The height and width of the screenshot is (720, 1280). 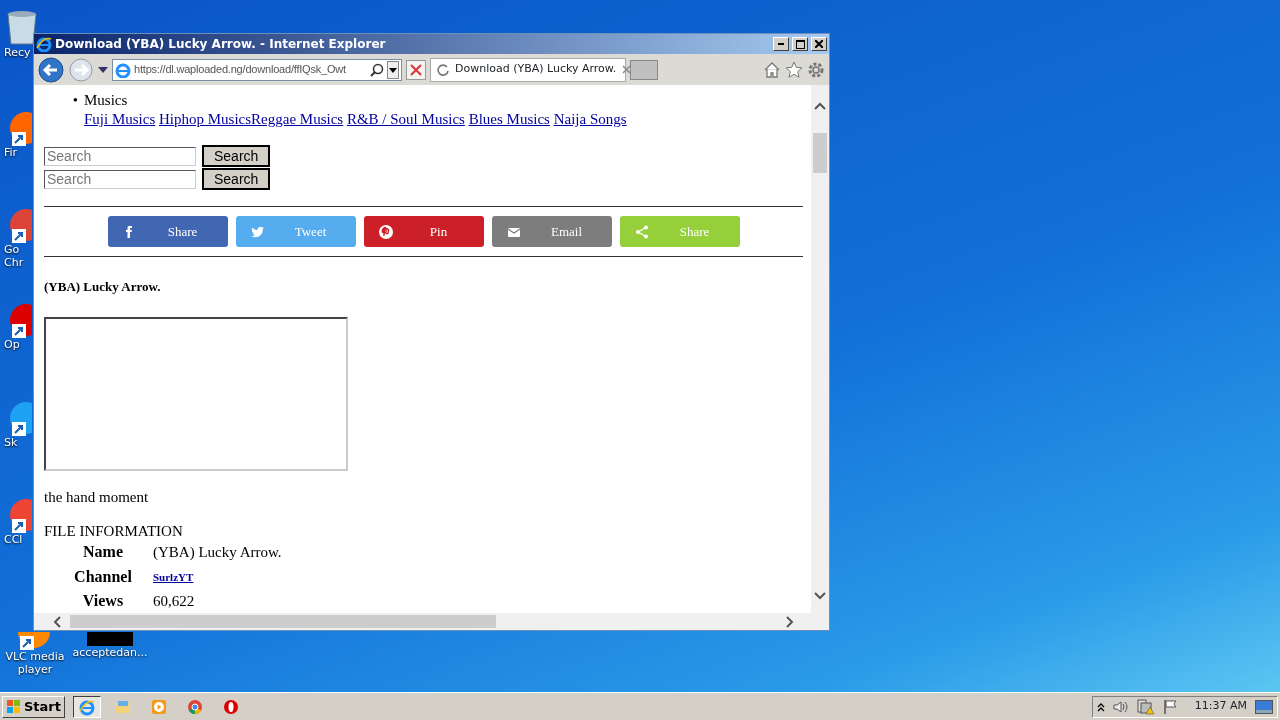 I want to click on ie-logo-icon, so click(x=44, y=44).